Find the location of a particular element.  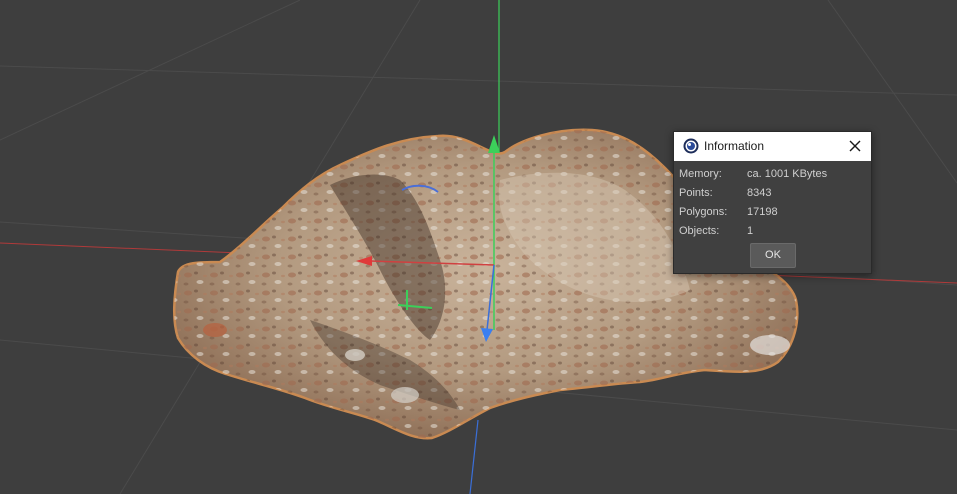

cinema4d-app-icon is located at coordinates (691, 146).